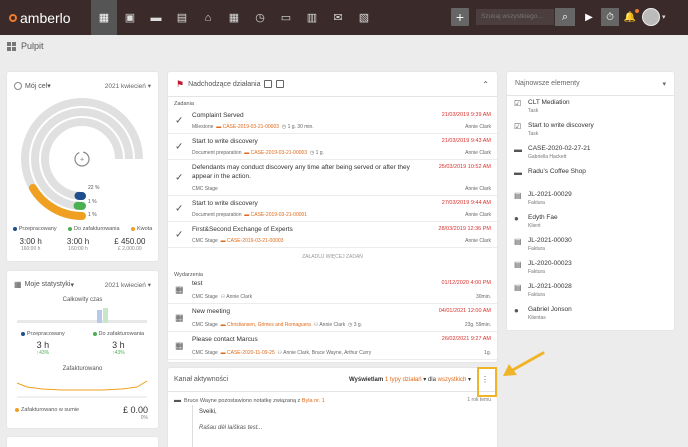  Describe the element at coordinates (550, 263) in the screenshot. I see `recent-item-title: JL-2020-00023` at that location.